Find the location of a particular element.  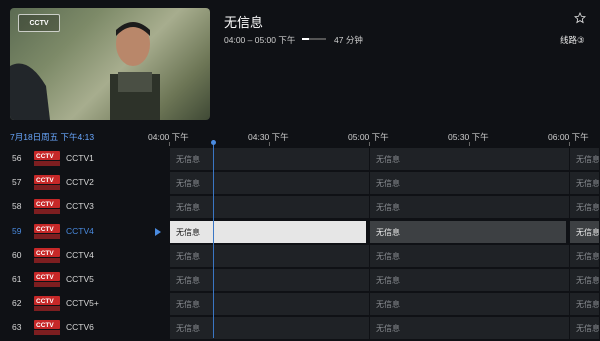

channel-row: 62 CCTV CCTV5+ 无信息 无信息 无信息 is located at coordinates (300, 304).